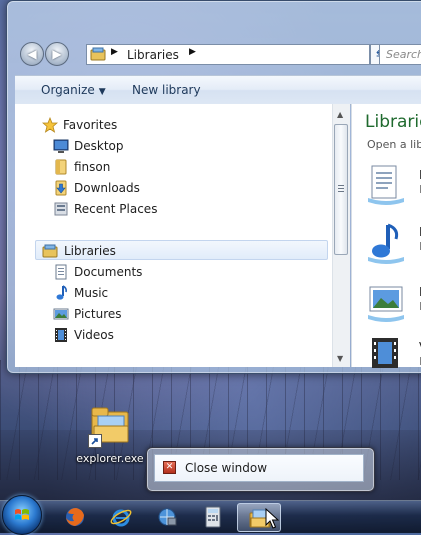 Image resolution: width=421 pixels, height=535 pixels. Describe the element at coordinates (61, 209) in the screenshot. I see `recent-places-icon` at that location.